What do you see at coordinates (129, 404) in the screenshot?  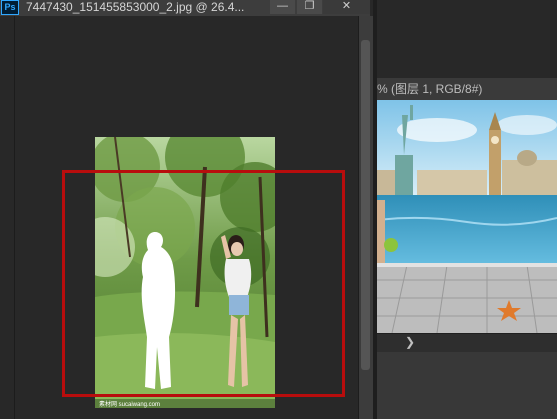 I see `photo-watermark: 素材网 sucaiwang.com` at bounding box center [129, 404].